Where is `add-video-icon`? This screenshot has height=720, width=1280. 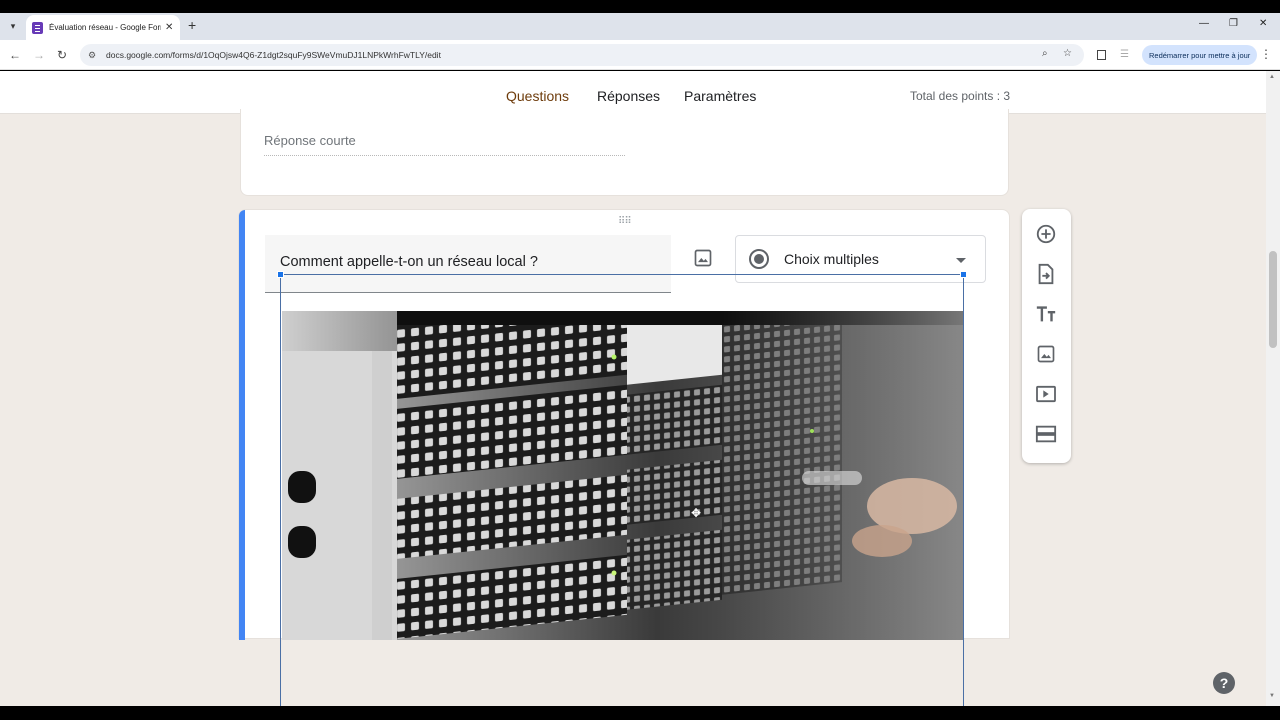 add-video-icon is located at coordinates (1046, 394).